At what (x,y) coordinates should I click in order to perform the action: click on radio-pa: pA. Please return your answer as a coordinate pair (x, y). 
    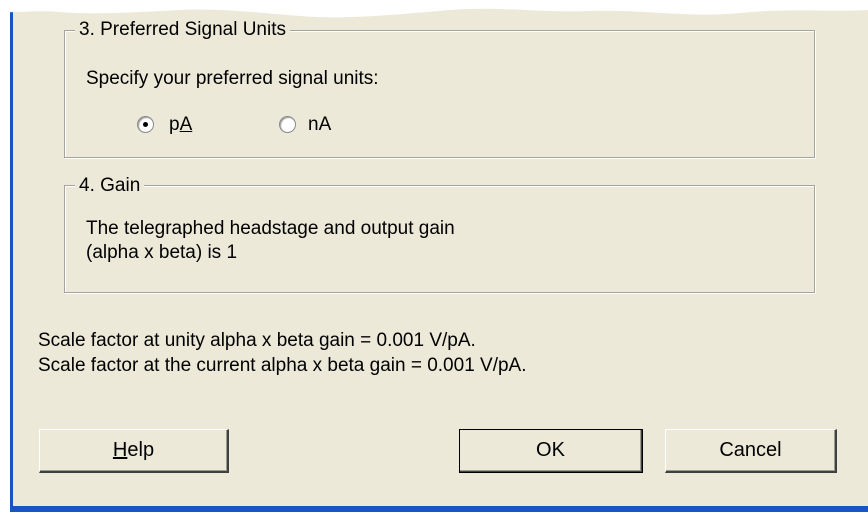
    Looking at the image, I should click on (188, 125).